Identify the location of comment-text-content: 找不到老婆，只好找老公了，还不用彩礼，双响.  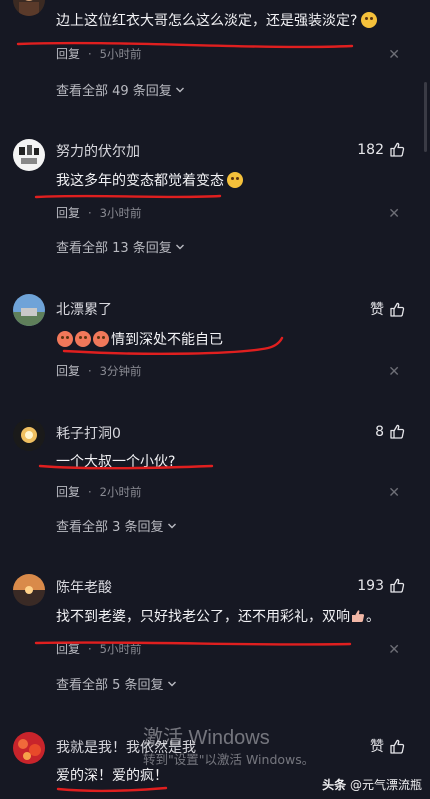
(203, 617).